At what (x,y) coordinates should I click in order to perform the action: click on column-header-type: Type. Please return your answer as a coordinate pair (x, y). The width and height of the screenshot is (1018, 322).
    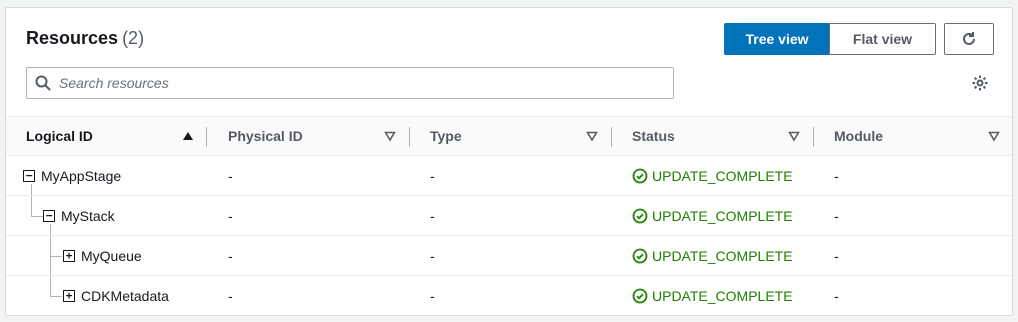
    Looking at the image, I should click on (446, 136).